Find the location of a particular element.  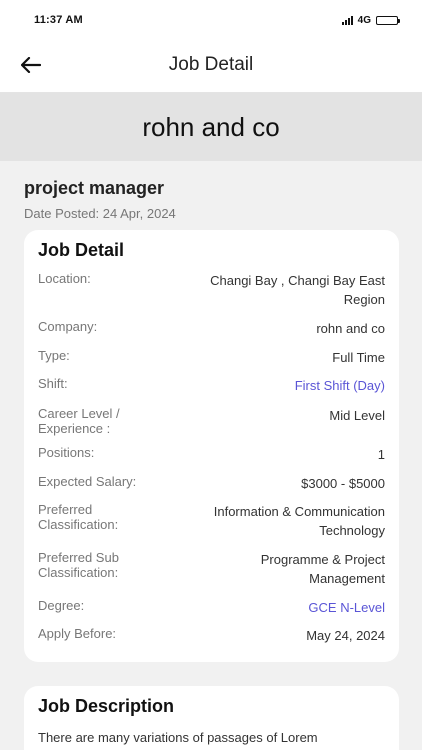

detail-label: Type: is located at coordinates (54, 355).